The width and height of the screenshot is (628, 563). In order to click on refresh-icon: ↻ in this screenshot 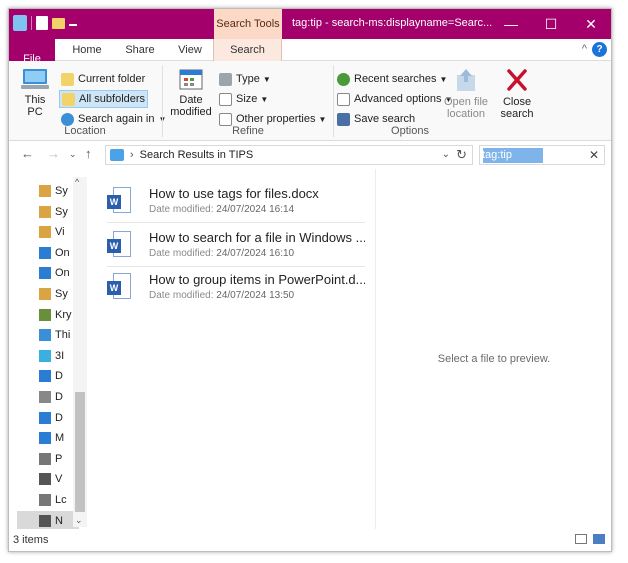, I will do `click(461, 155)`.